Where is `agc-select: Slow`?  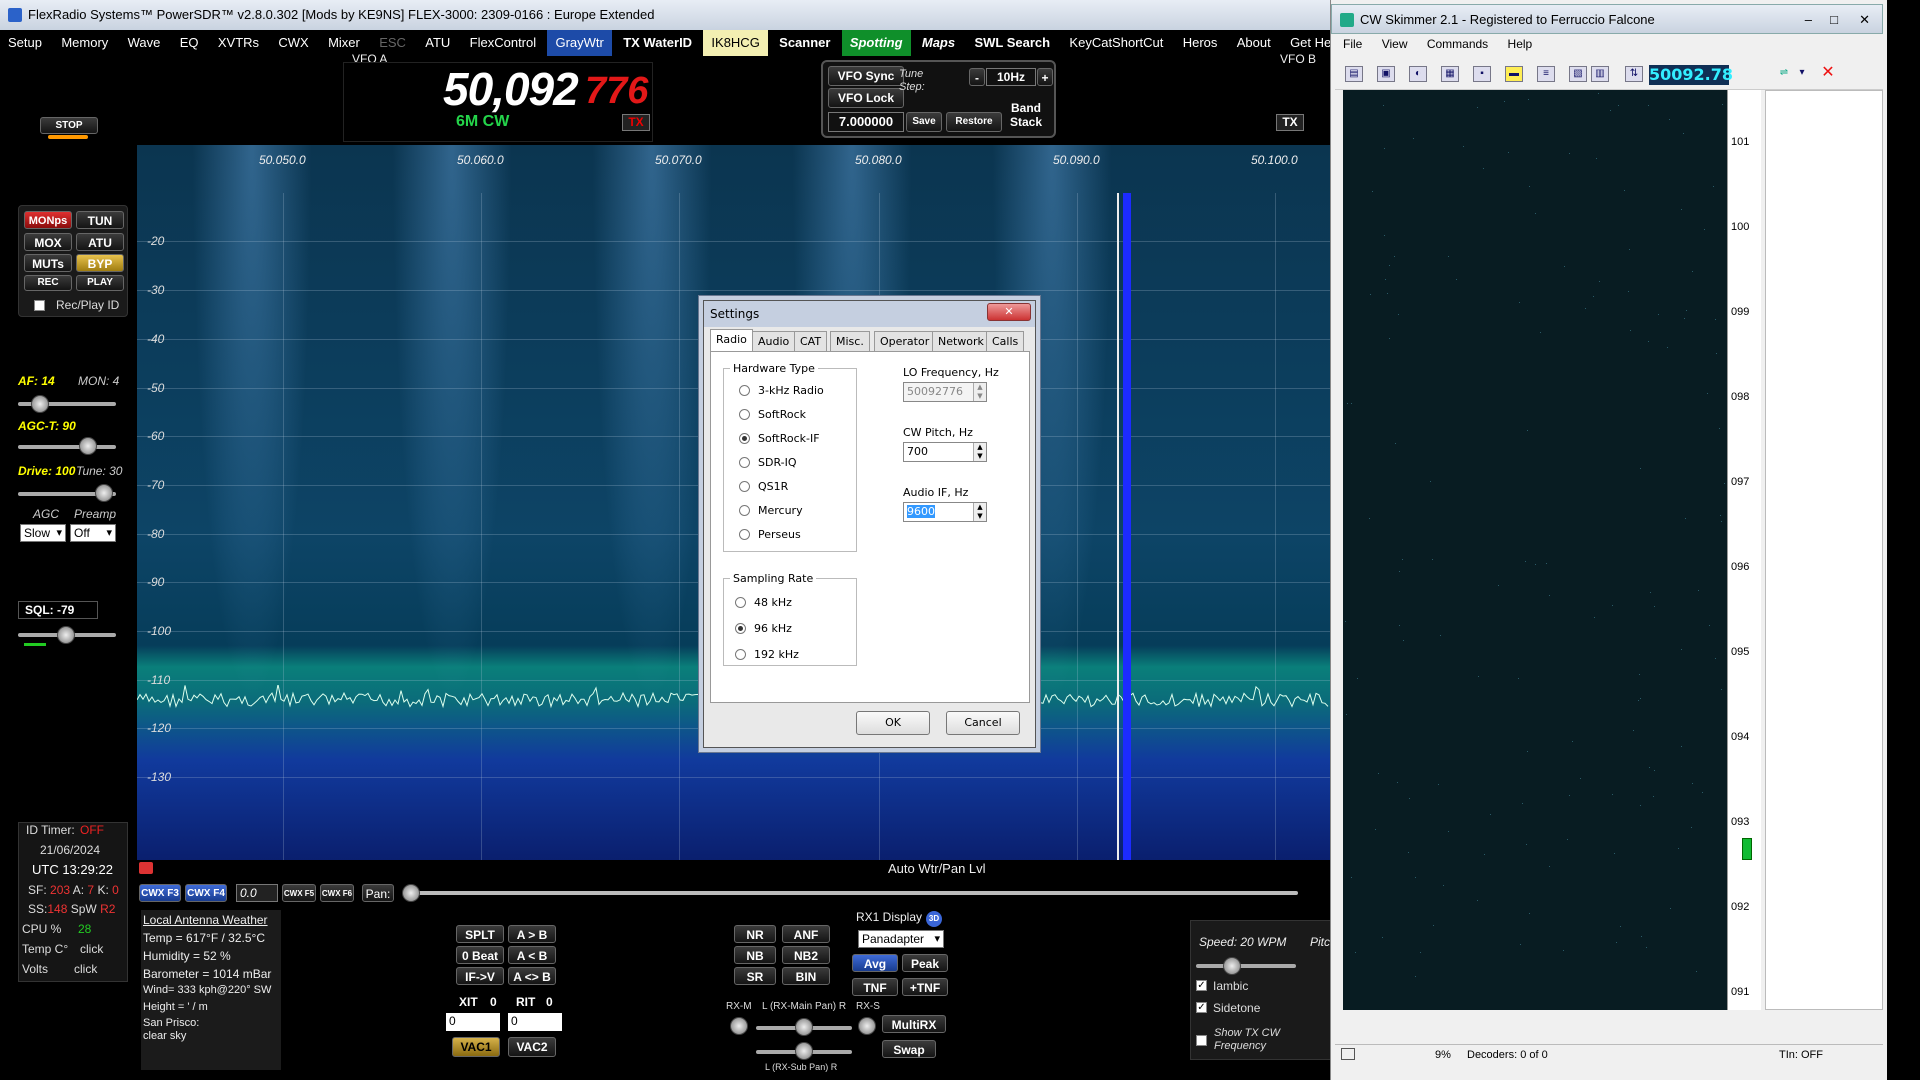 agc-select: Slow is located at coordinates (43, 533).